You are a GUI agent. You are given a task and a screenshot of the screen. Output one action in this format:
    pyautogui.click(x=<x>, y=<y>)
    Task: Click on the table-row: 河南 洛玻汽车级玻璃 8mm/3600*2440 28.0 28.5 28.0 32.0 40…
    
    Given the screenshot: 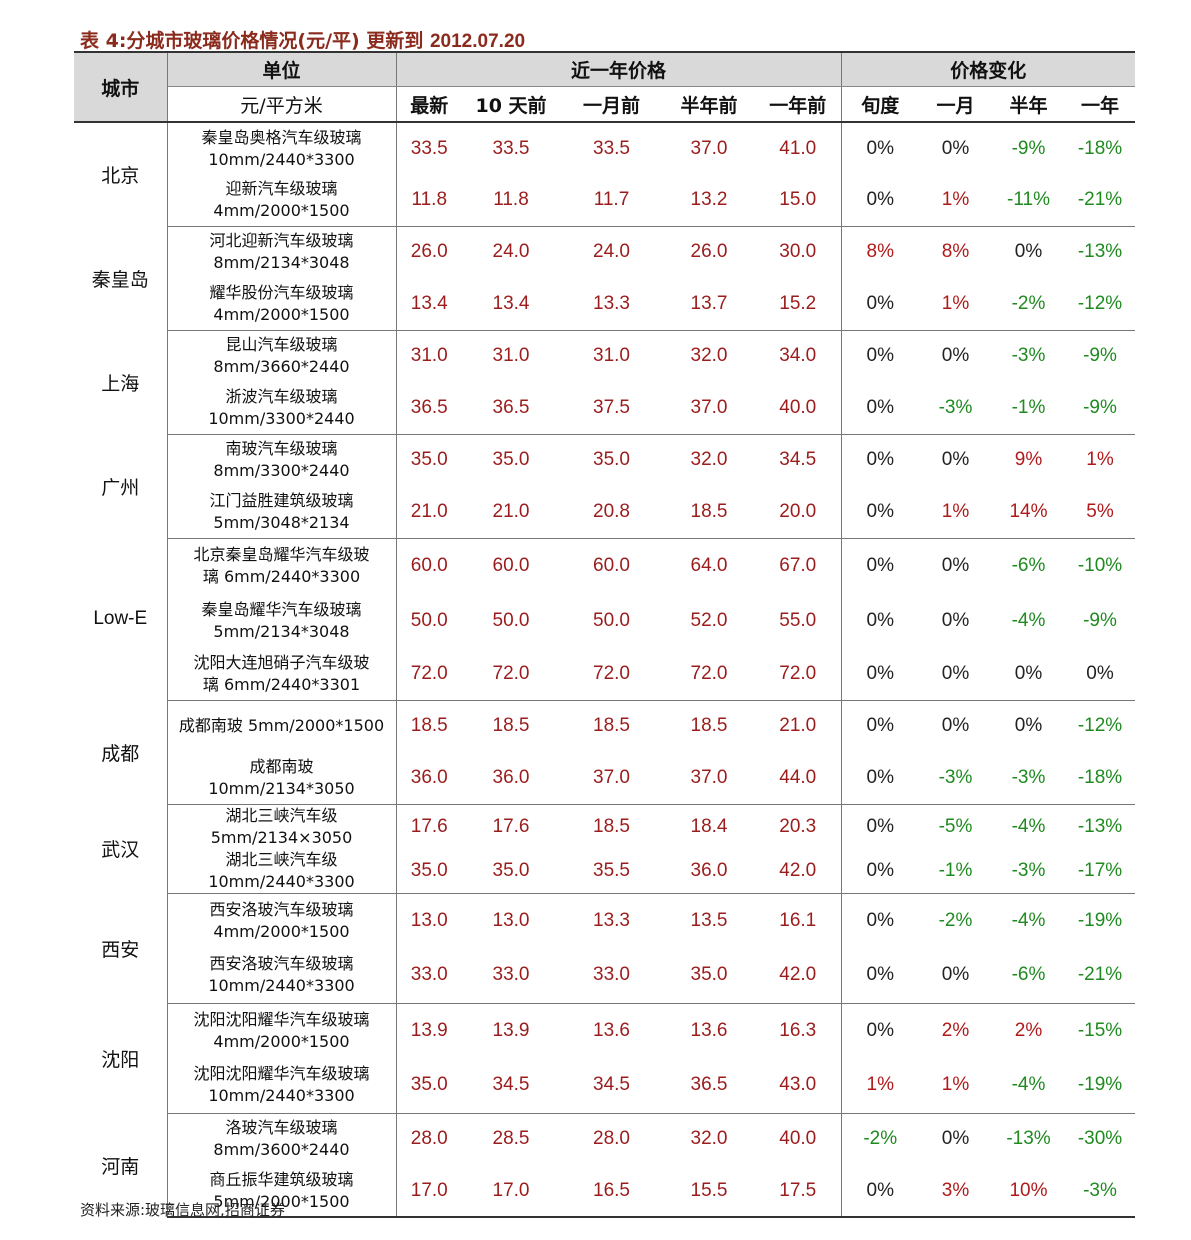 What is the action you would take?
    pyautogui.click(x=604, y=1165)
    